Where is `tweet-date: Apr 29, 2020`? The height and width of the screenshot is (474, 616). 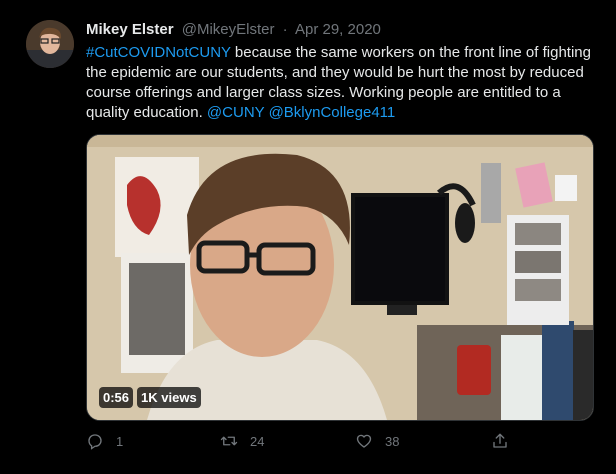 tweet-date: Apr 29, 2020 is located at coordinates (338, 29).